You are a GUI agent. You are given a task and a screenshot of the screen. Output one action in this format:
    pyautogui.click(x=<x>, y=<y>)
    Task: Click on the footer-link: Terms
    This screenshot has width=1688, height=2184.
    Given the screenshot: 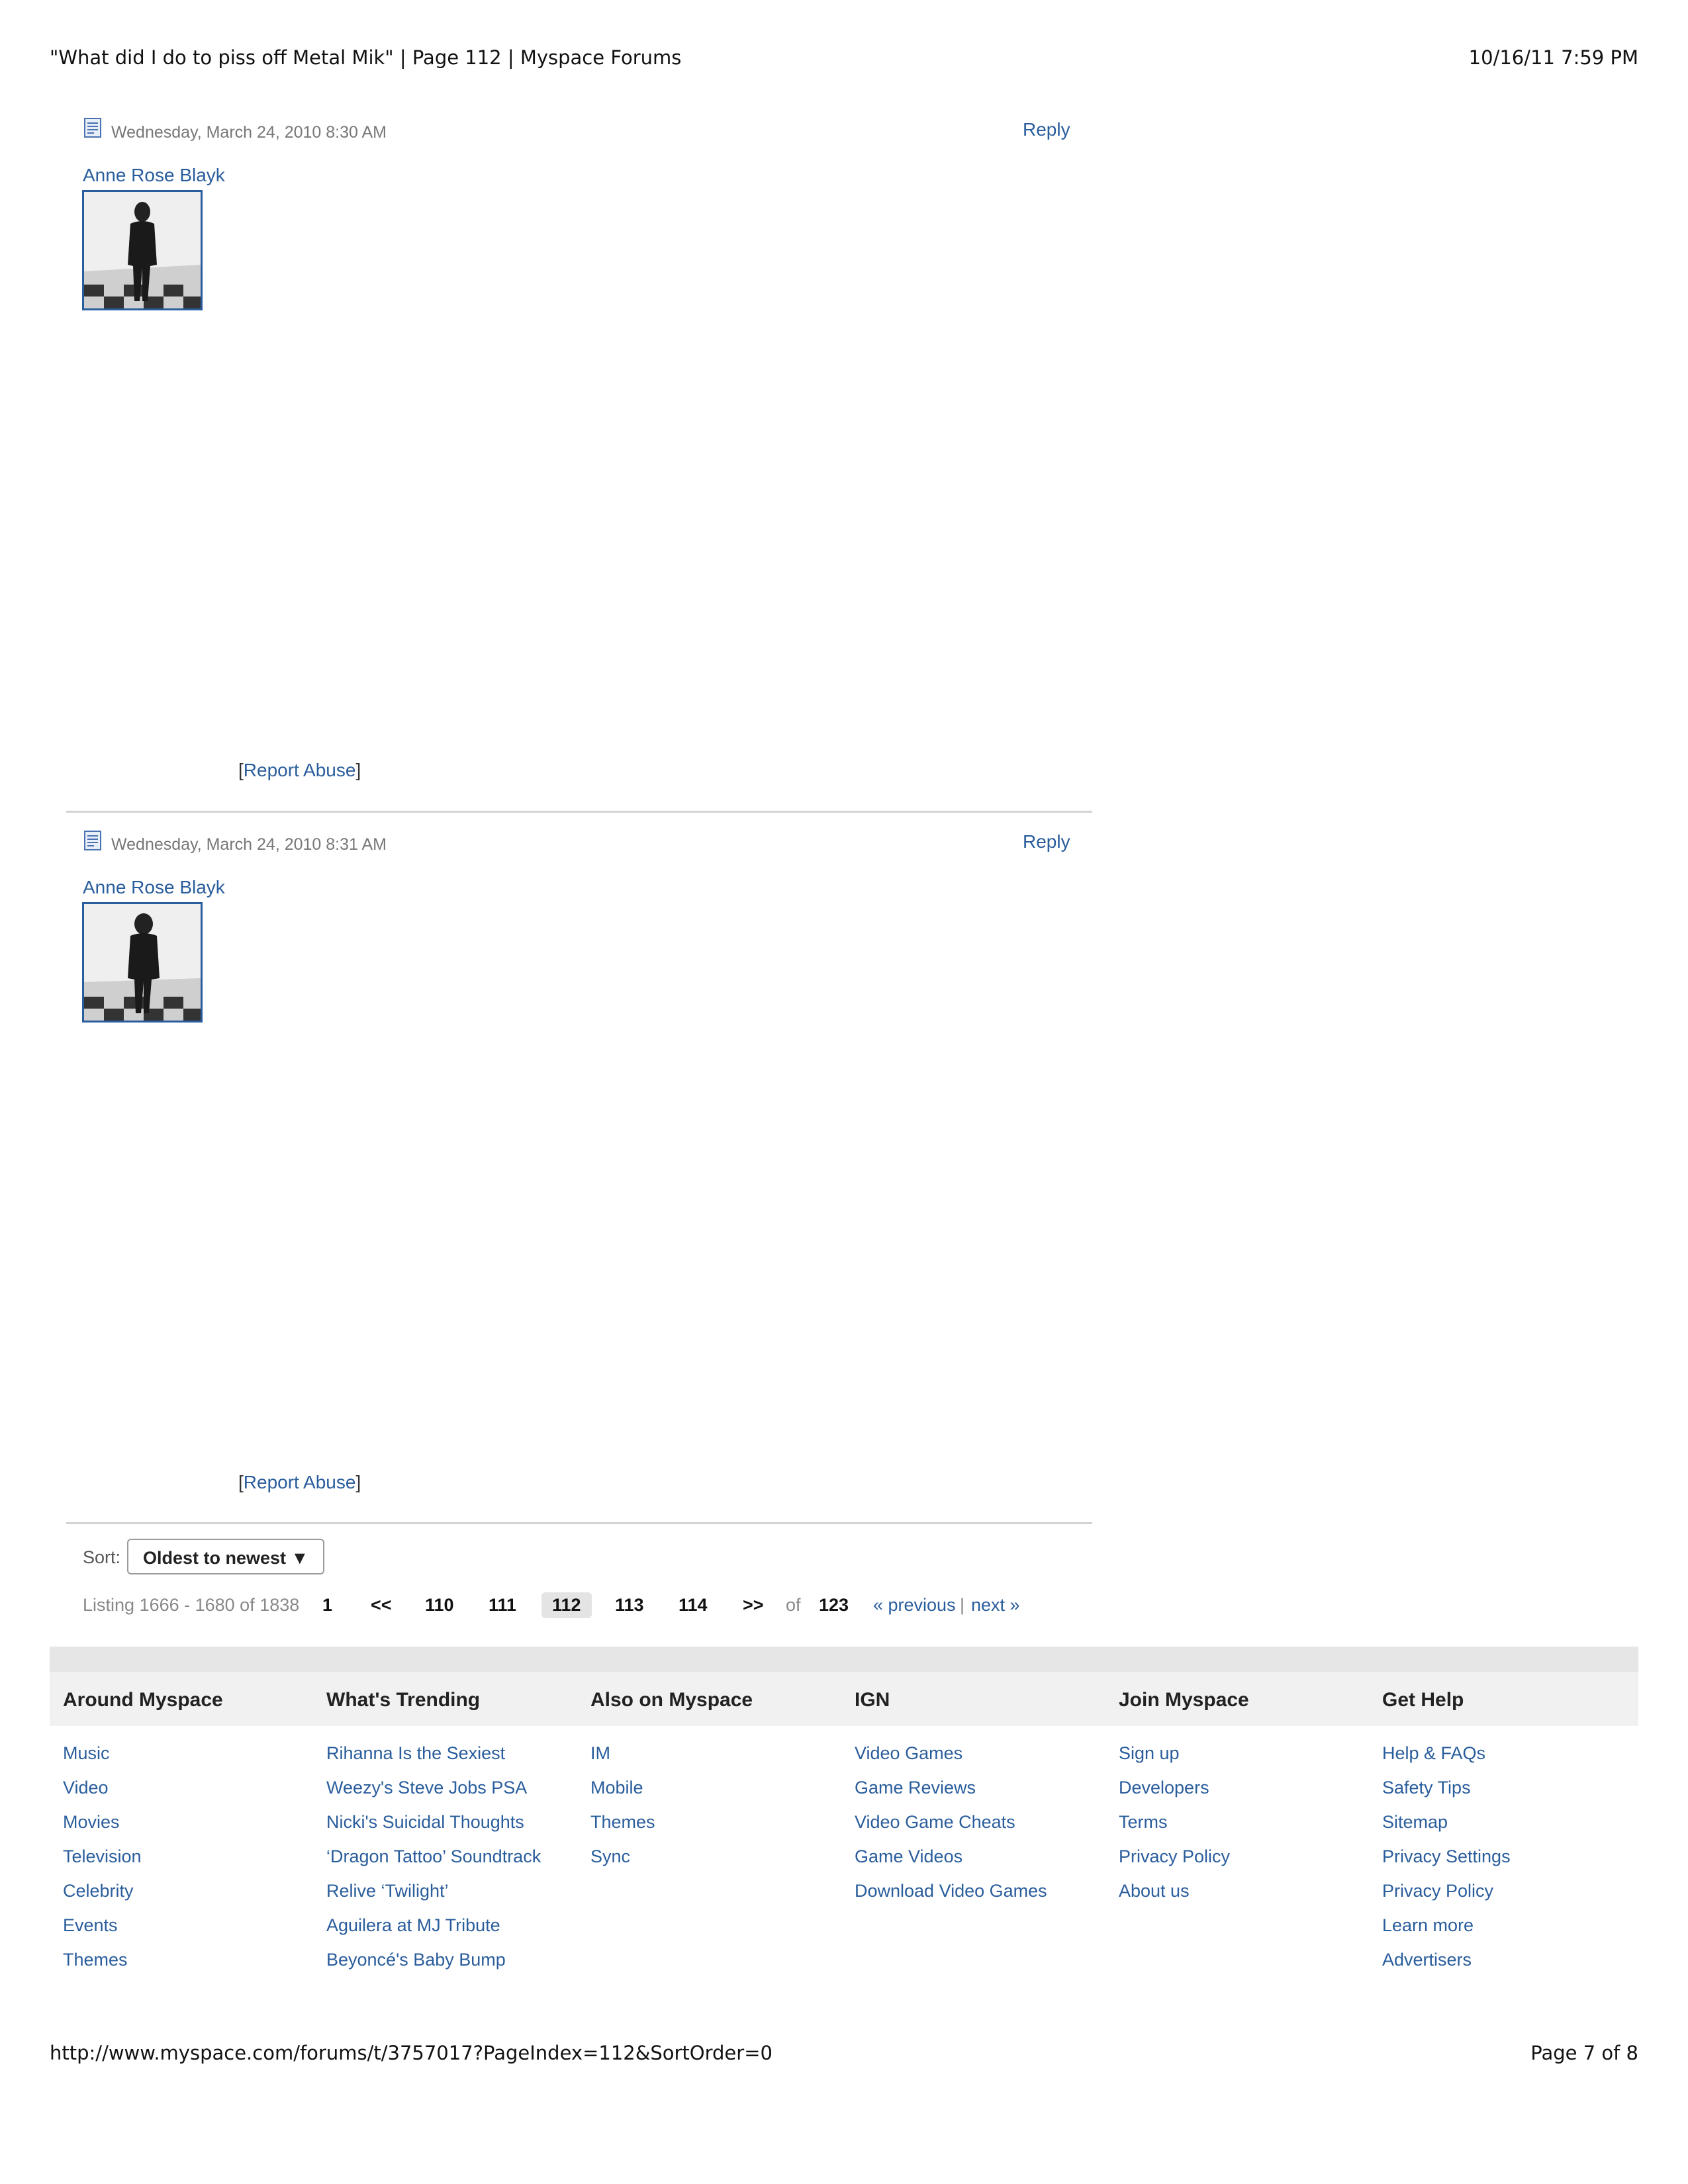 What is the action you would take?
    pyautogui.click(x=1184, y=1829)
    